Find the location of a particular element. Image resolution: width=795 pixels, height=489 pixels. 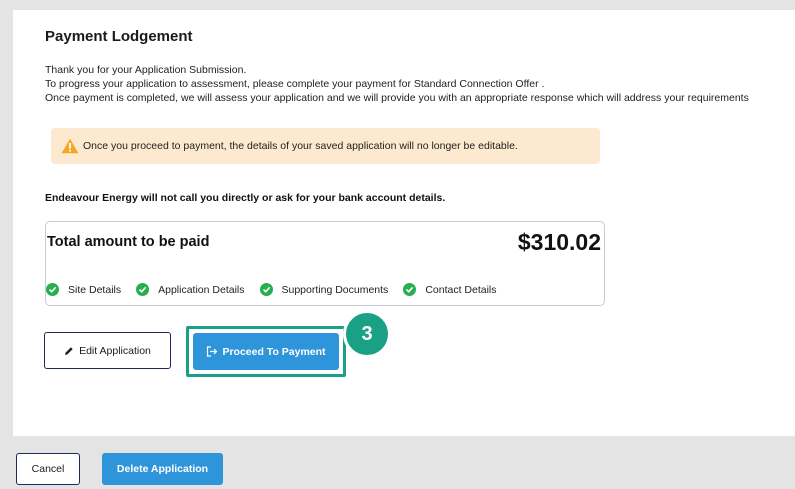

step-supporting-documents: Supporting Documents is located at coordinates (324, 289).